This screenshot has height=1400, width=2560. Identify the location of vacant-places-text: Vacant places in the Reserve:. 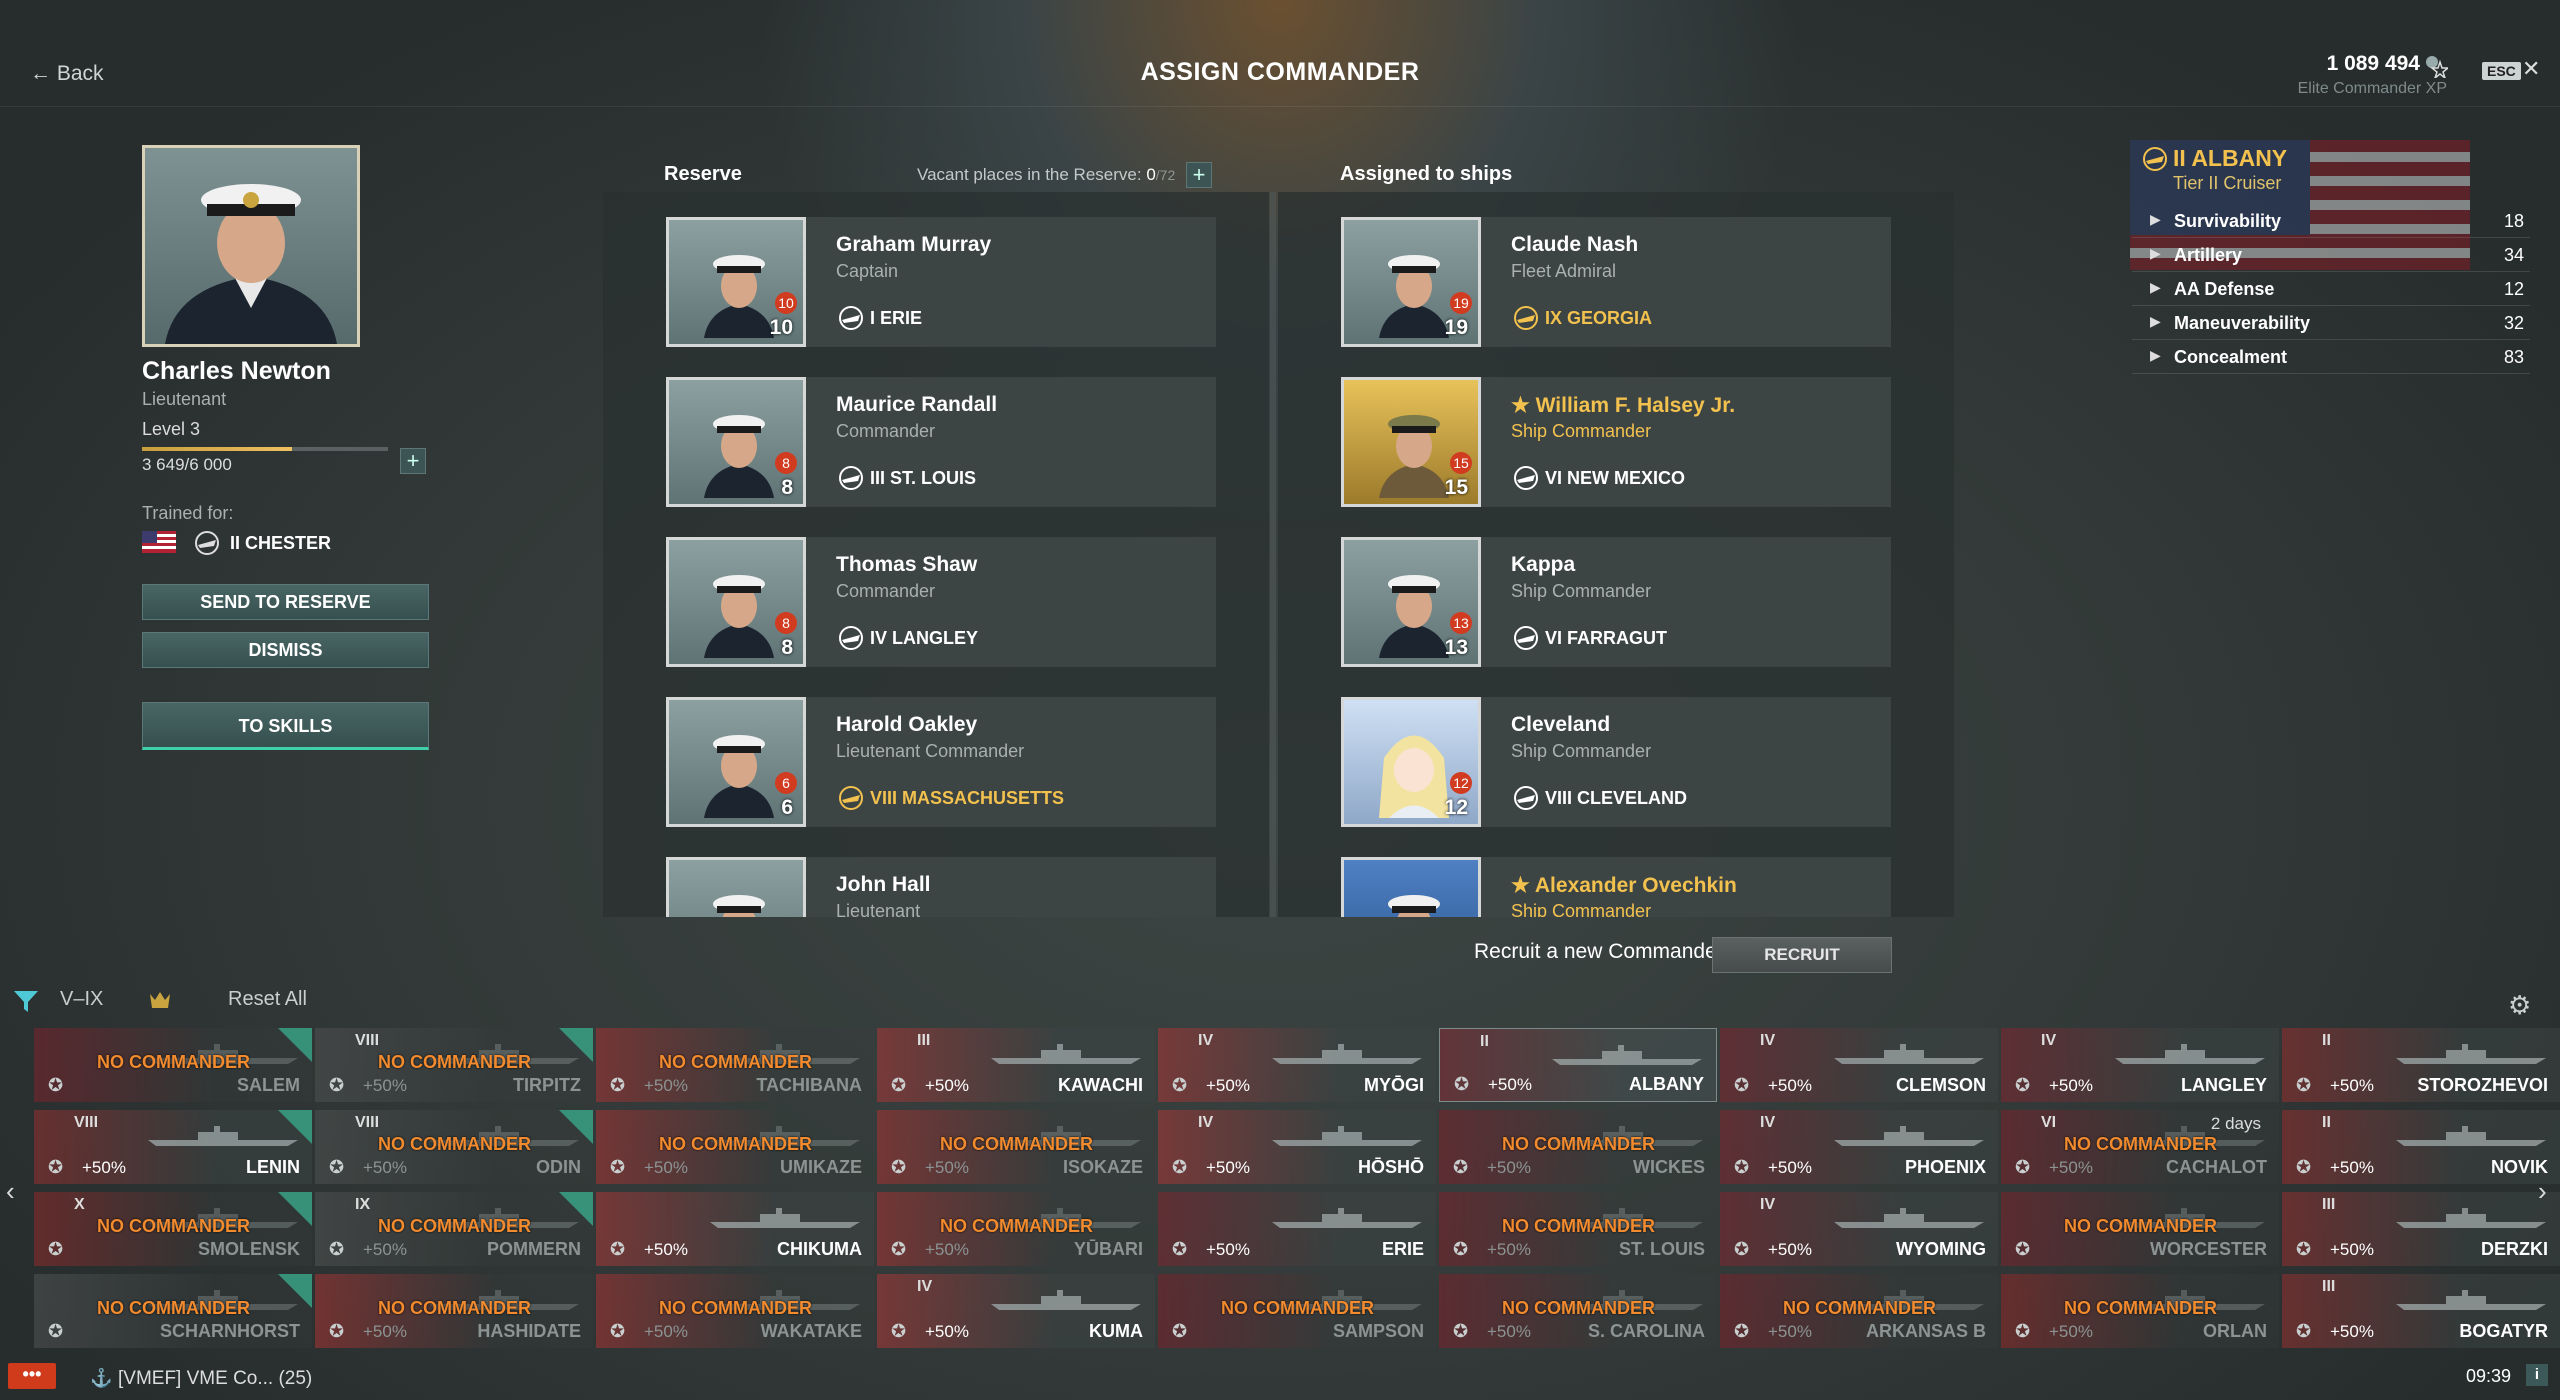
(1029, 174).